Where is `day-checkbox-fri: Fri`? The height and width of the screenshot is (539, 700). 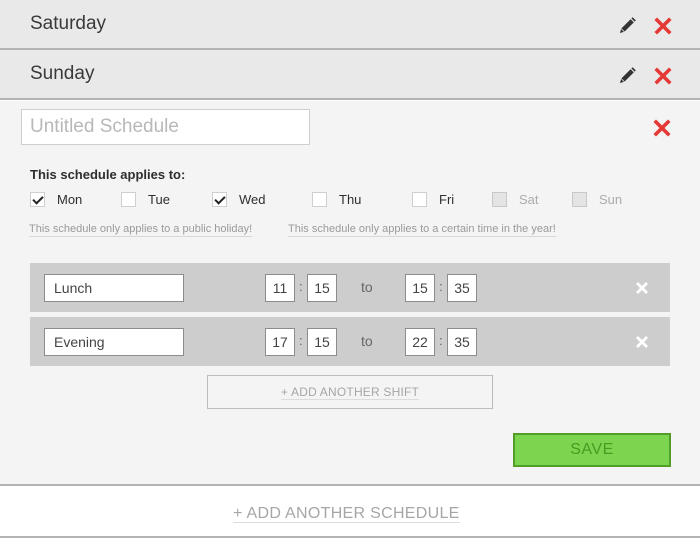 day-checkbox-fri: Fri is located at coordinates (433, 199).